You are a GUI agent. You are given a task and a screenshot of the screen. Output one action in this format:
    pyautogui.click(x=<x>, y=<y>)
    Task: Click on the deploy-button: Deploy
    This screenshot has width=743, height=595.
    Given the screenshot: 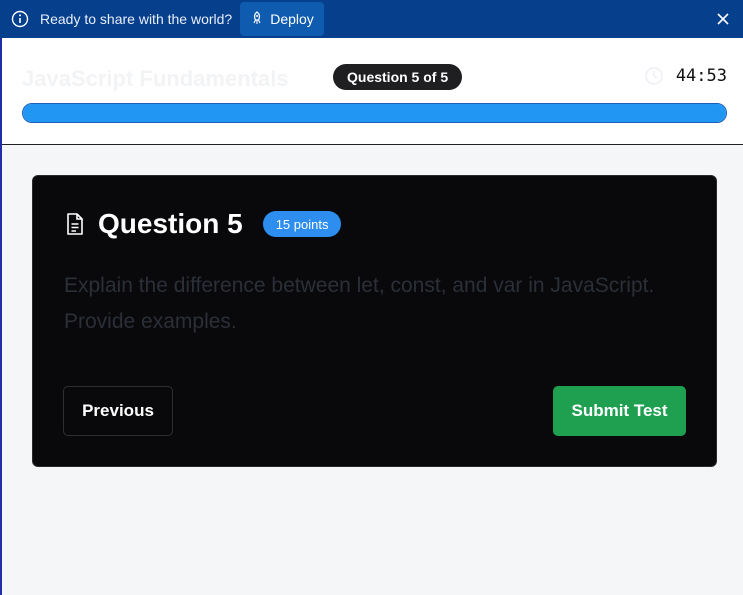 What is the action you would take?
    pyautogui.click(x=282, y=19)
    